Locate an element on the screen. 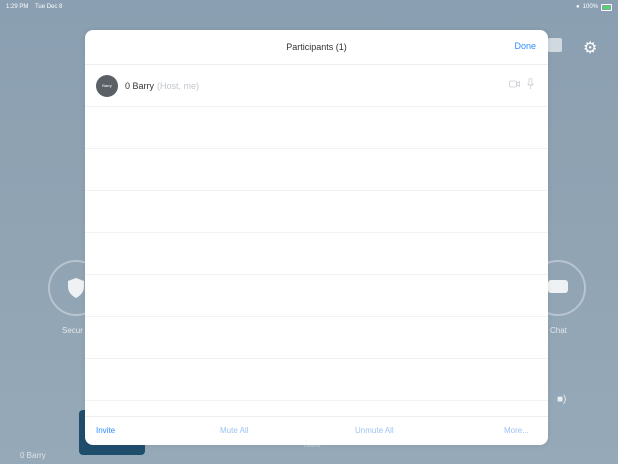 This screenshot has width=618, height=464. avatar: Barry is located at coordinates (107, 85).